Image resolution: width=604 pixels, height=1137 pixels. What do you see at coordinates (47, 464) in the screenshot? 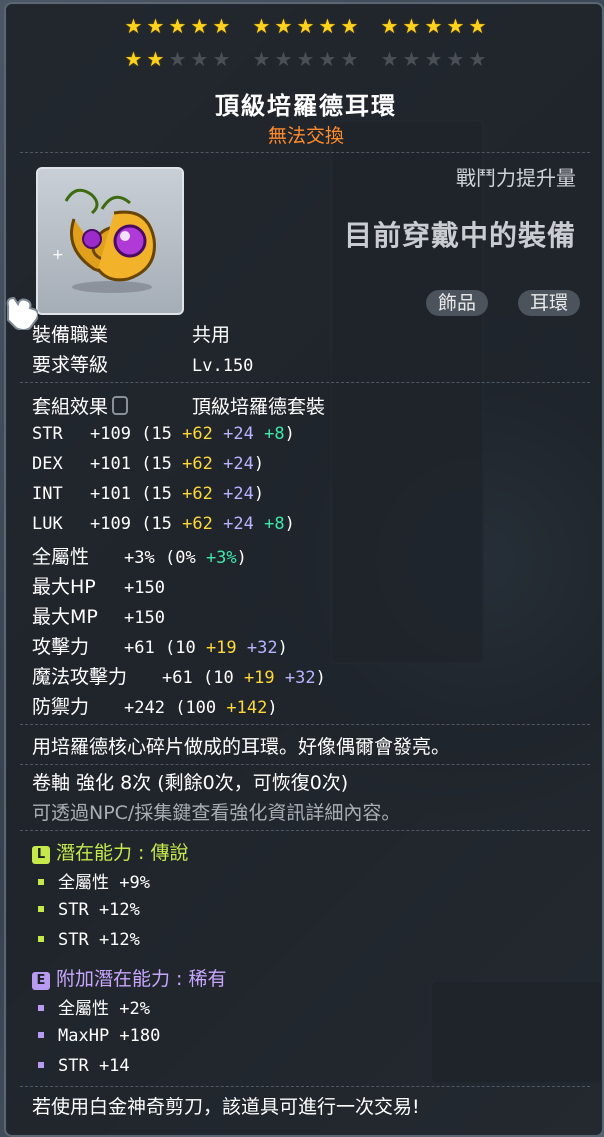
I see `stat-name: DEX` at bounding box center [47, 464].